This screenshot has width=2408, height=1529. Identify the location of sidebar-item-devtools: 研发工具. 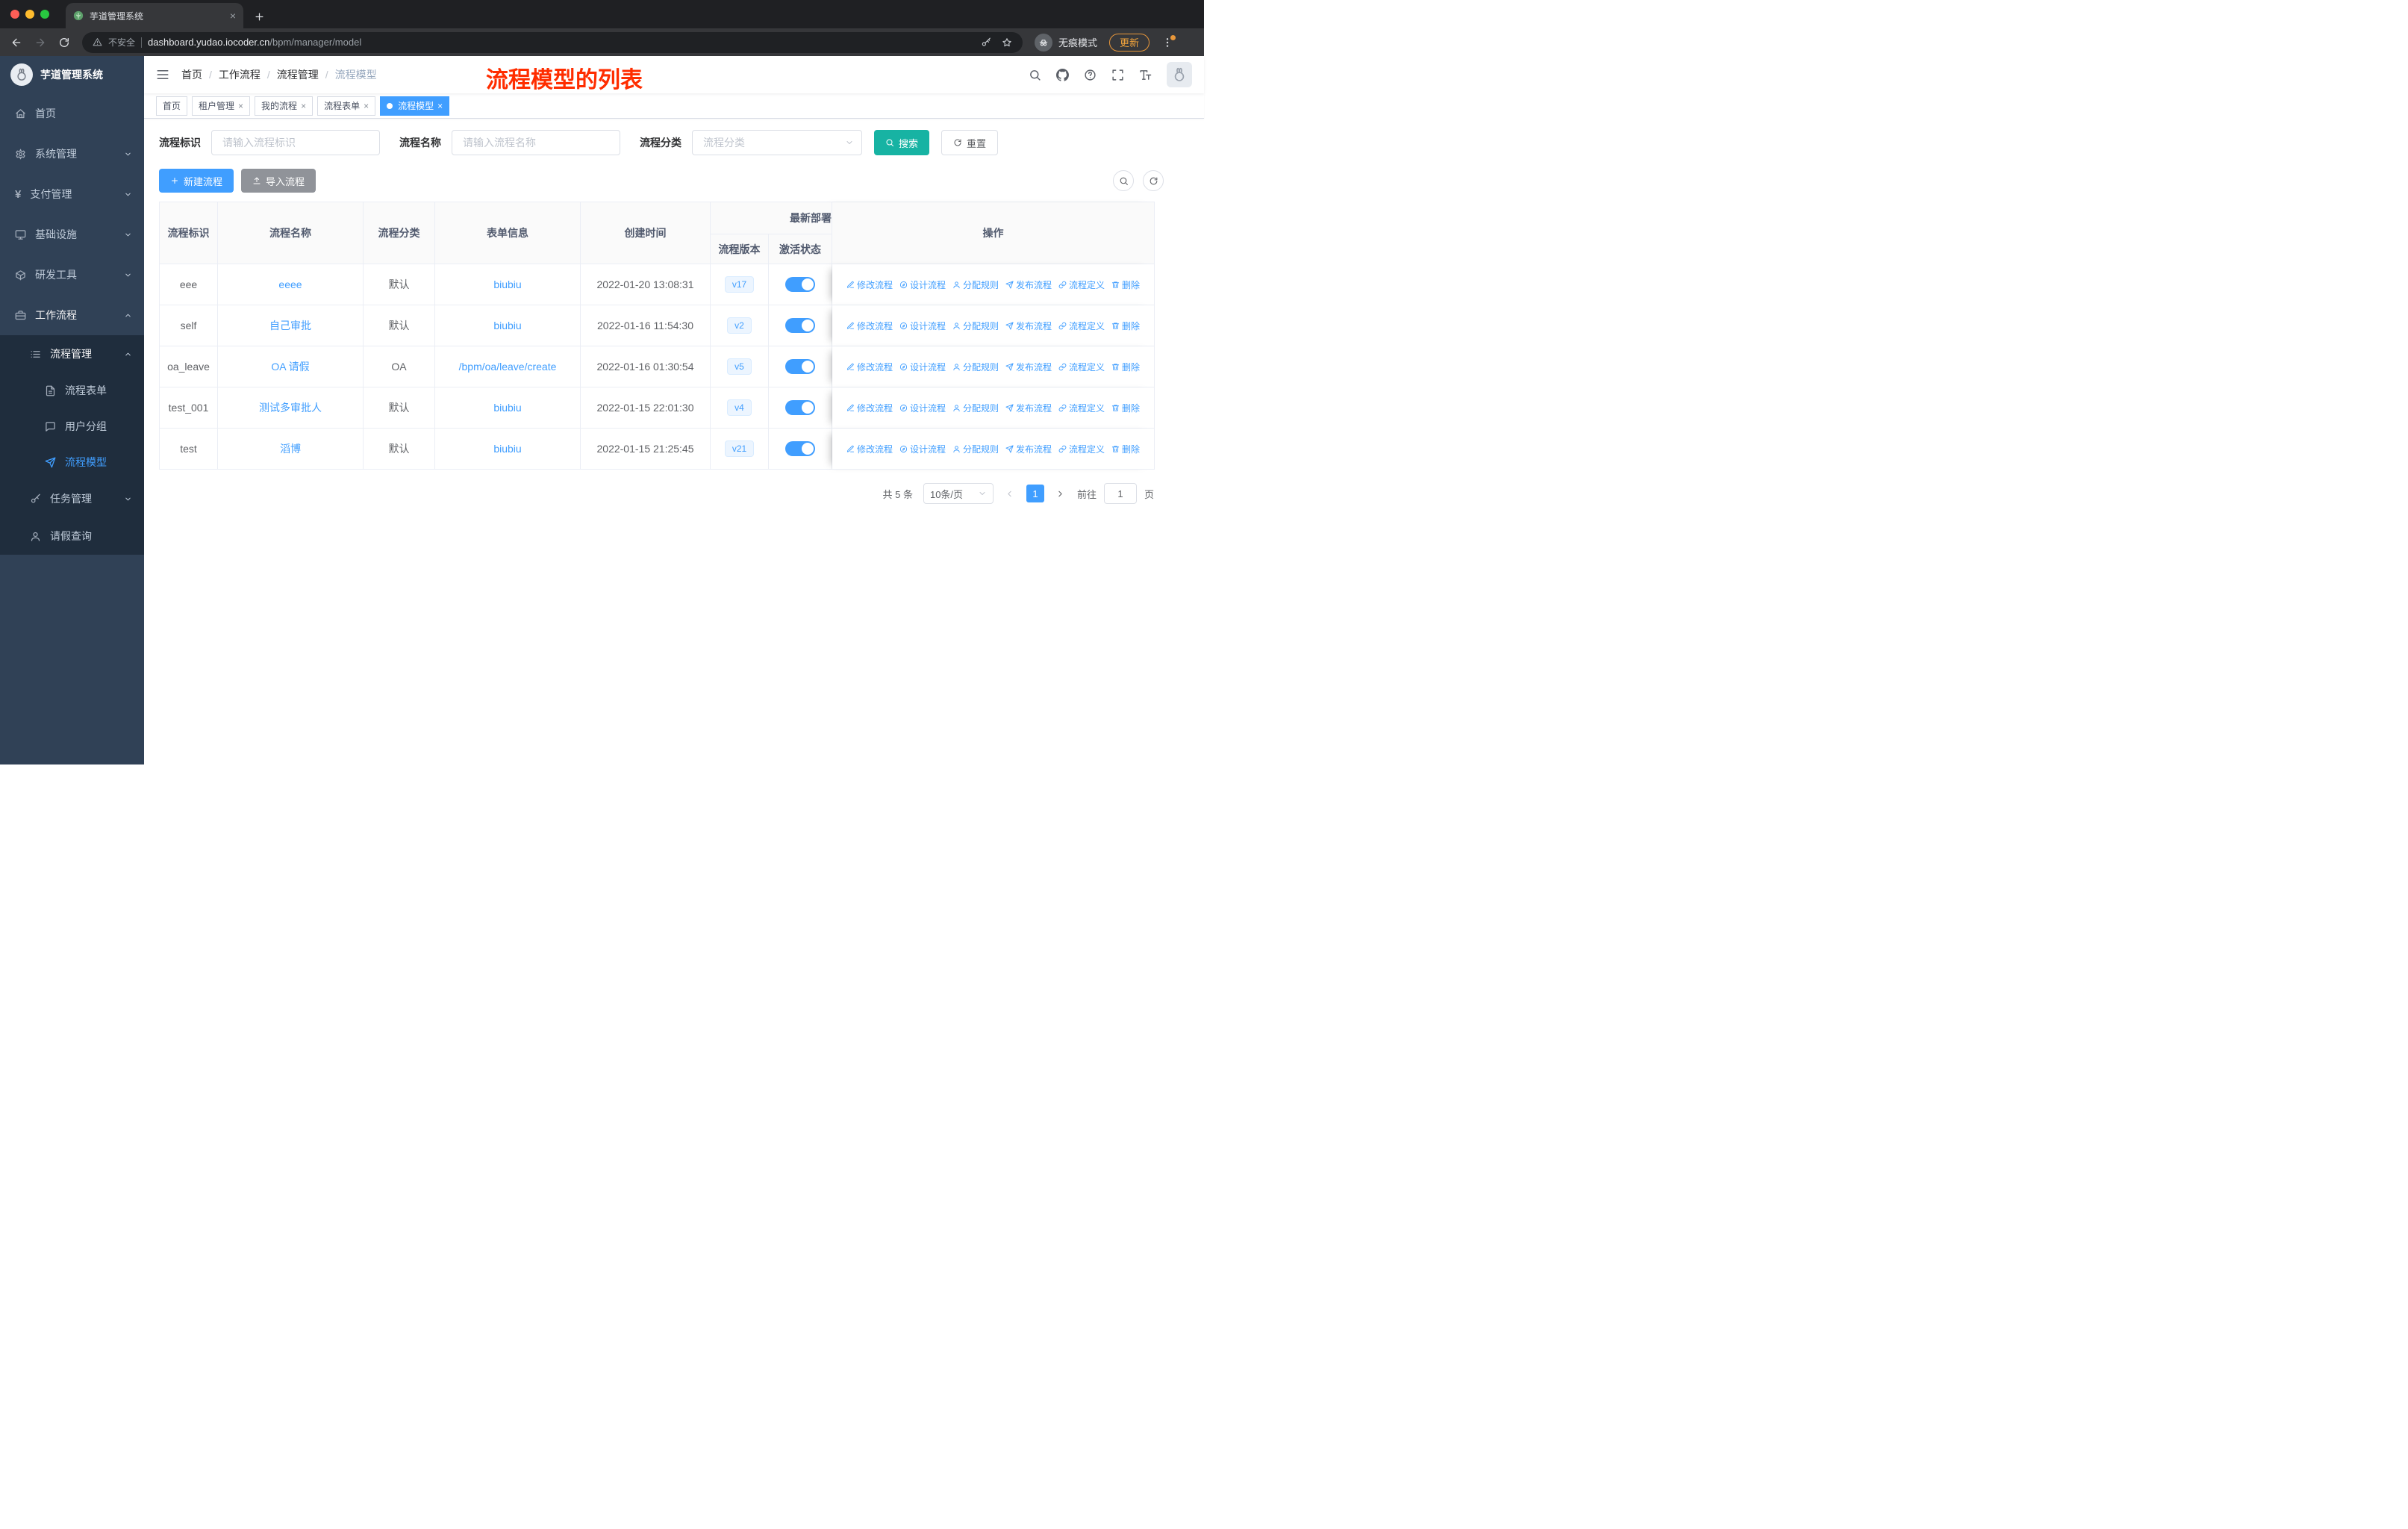
(72, 275).